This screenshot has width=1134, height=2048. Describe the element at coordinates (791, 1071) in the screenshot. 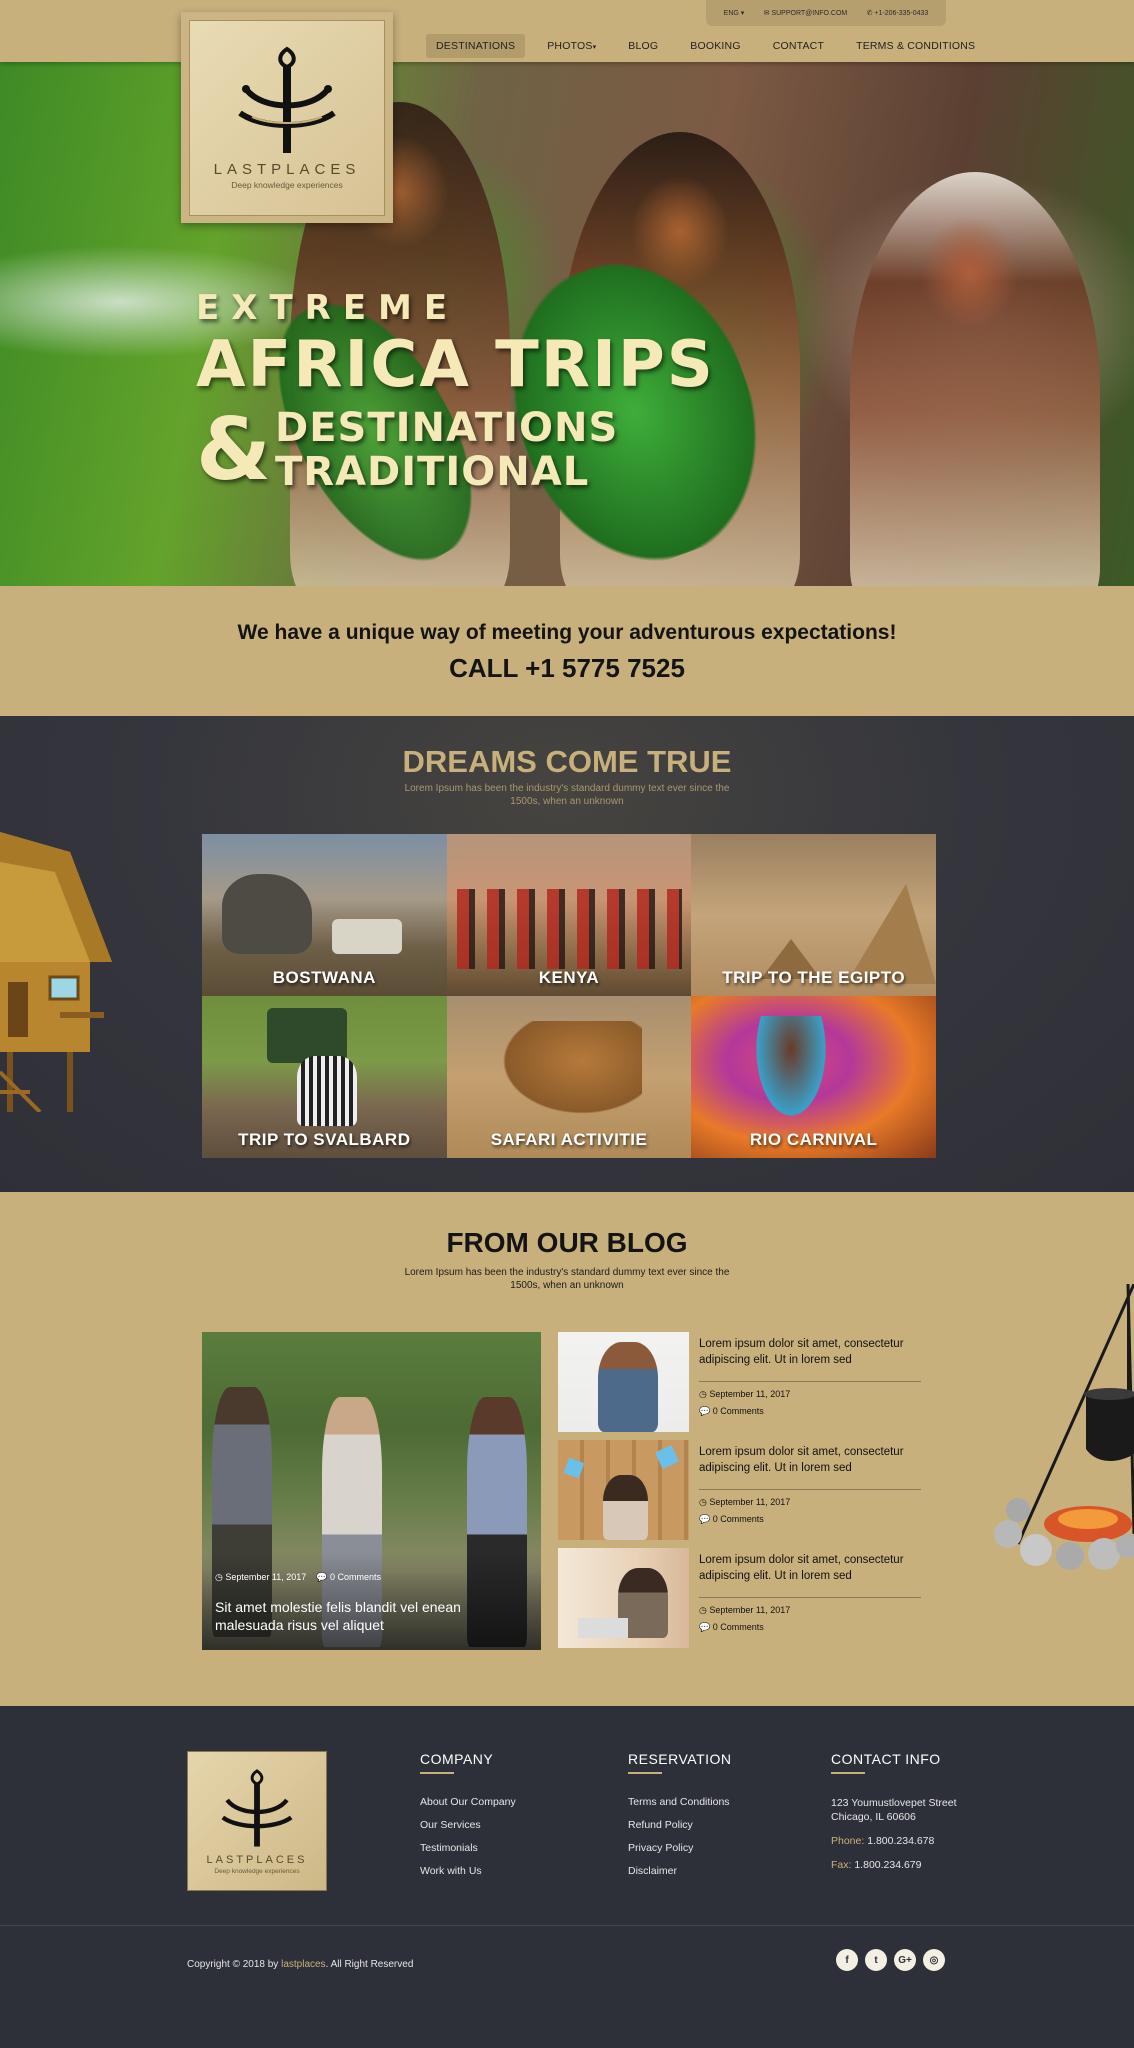

I see `dancer-shape` at that location.